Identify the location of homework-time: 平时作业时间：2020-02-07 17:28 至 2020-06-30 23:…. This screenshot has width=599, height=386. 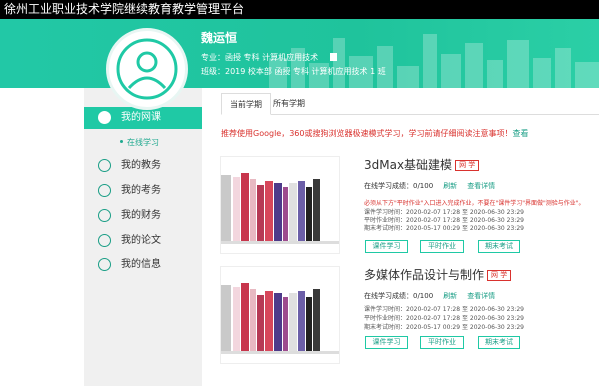
(444, 318).